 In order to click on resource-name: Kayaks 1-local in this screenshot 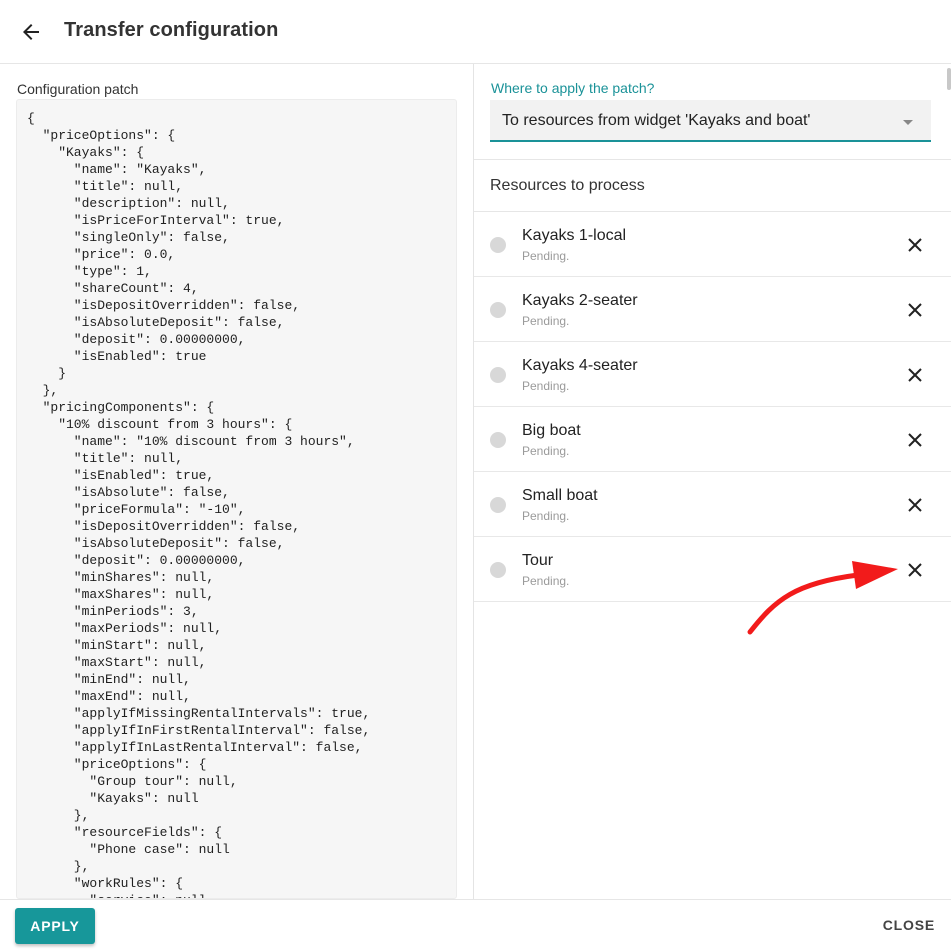, I will do `click(574, 235)`.